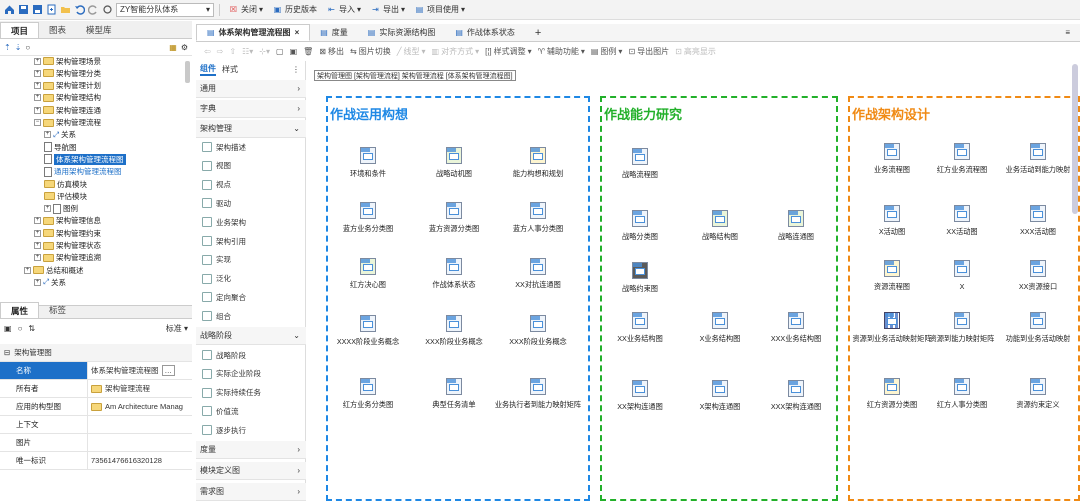 Image resolution: width=1080 pixels, height=501 pixels. I want to click on doc-tab-0: ▤ 体系架构管理流程图 ×, so click(253, 32).